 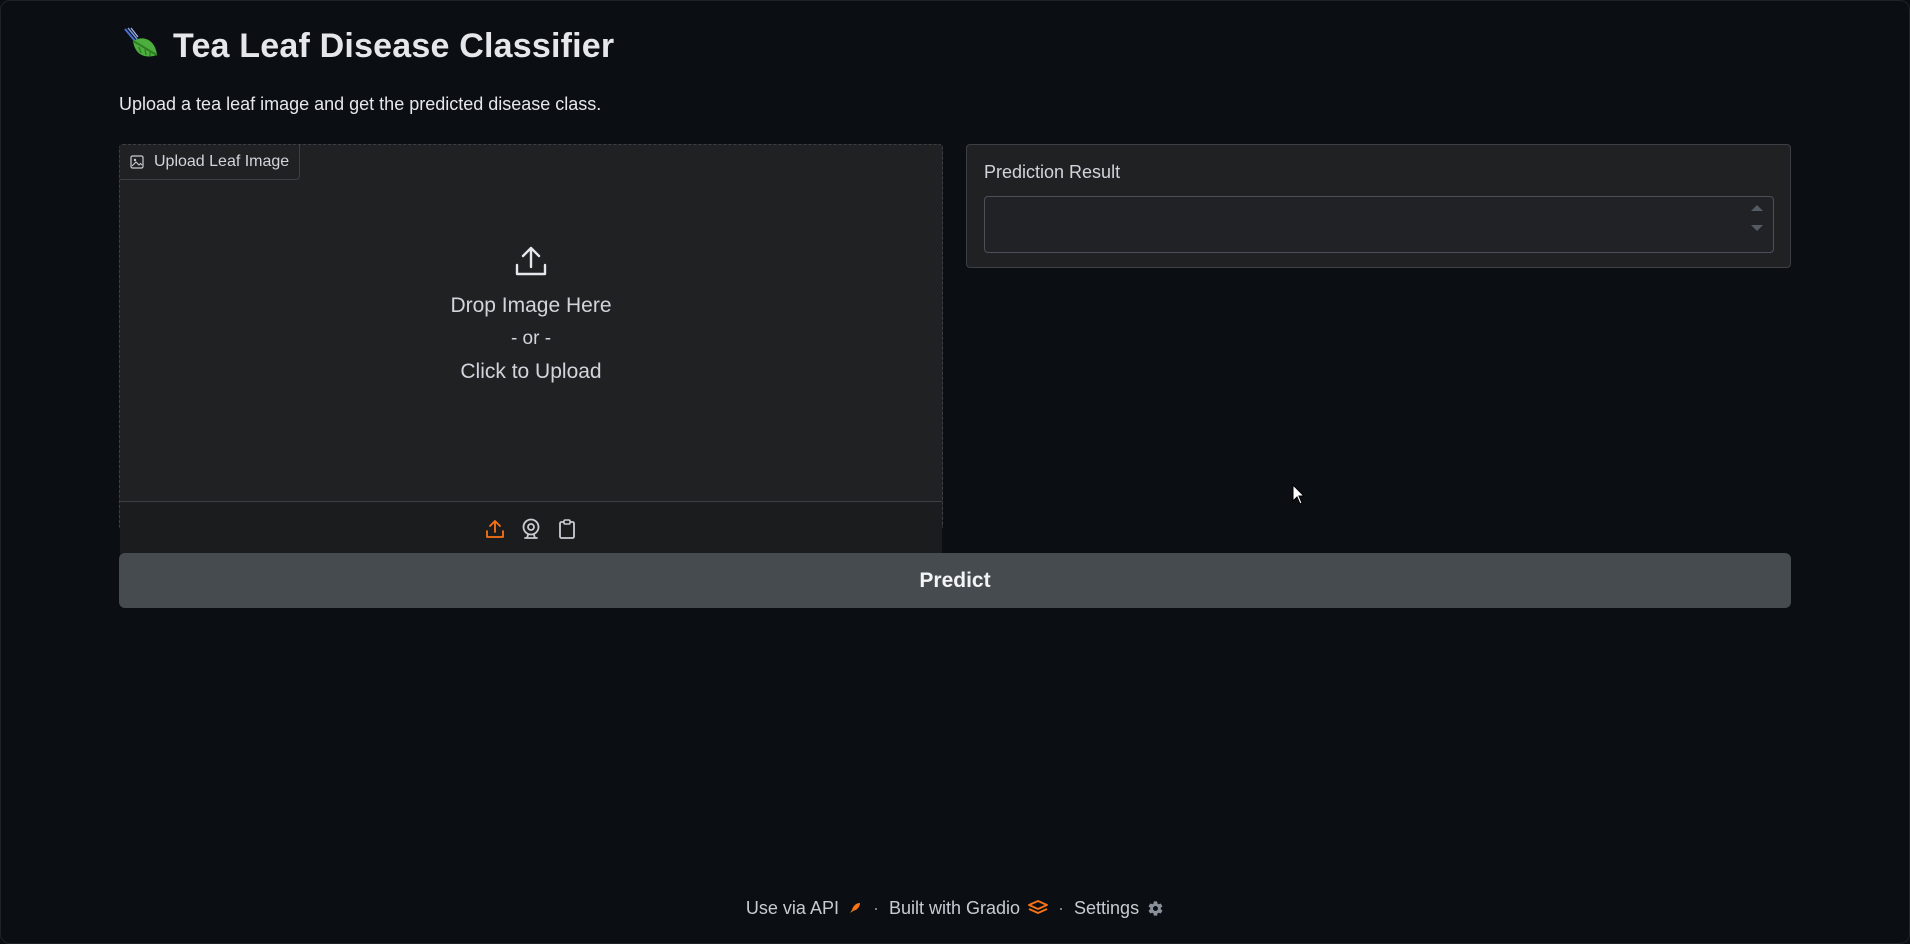 What do you see at coordinates (1155, 908) in the screenshot?
I see `gear-icon` at bounding box center [1155, 908].